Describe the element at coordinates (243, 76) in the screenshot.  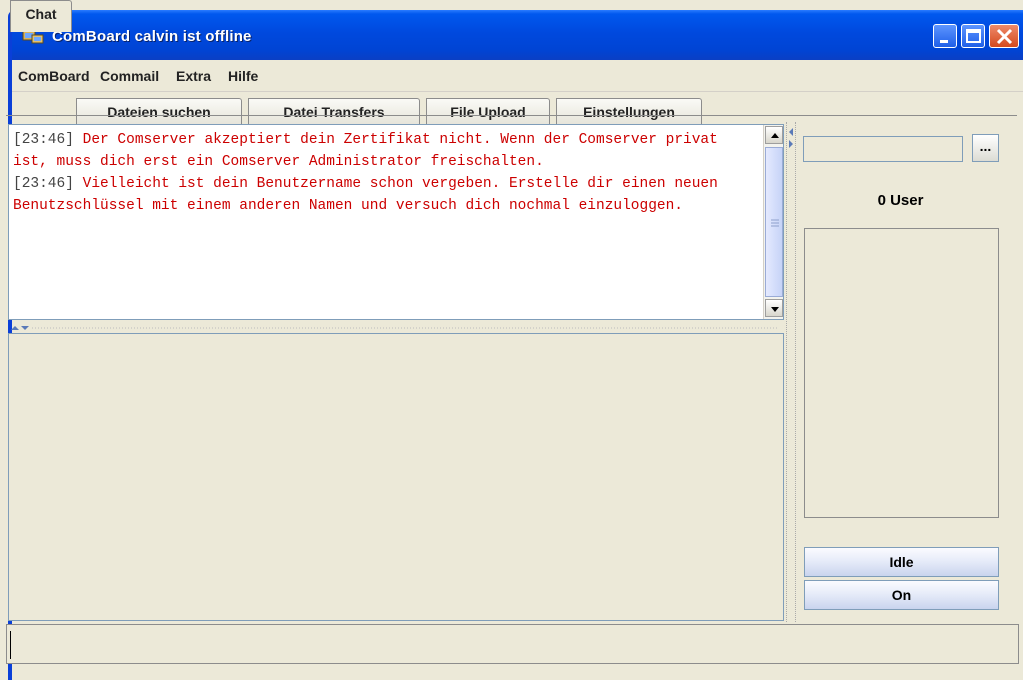
I see `menu-hilfe: Hilfe` at that location.